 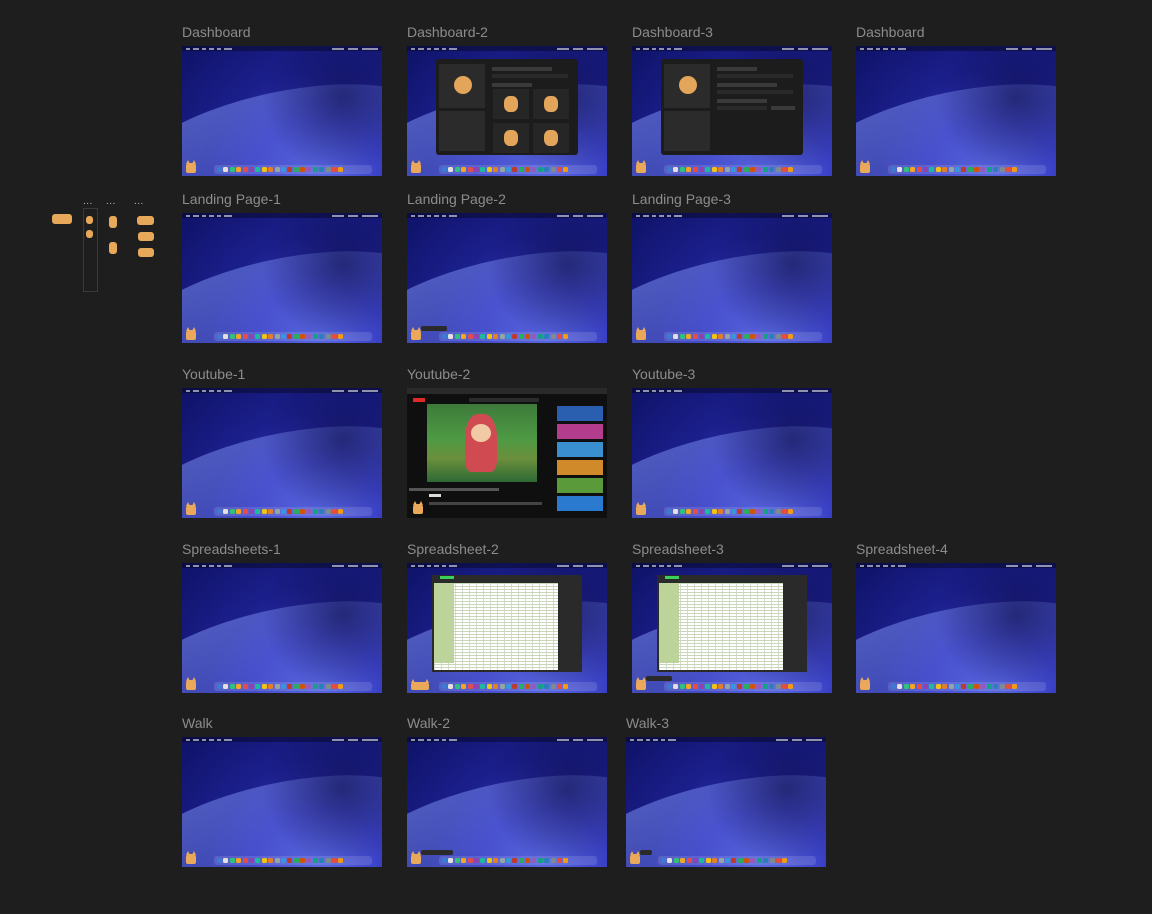 I want to click on frame-title: Spreadsheet-4, so click(x=902, y=549).